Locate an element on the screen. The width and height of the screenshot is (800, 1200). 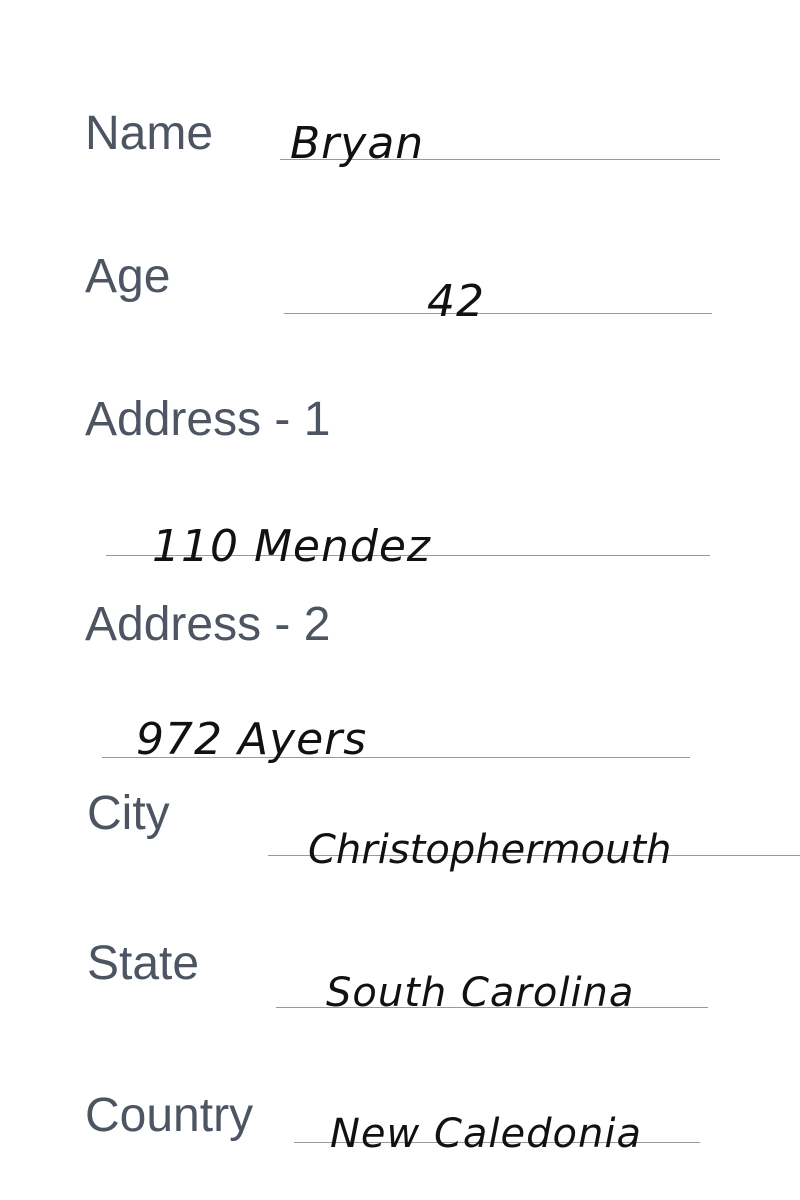
address2-value: 972 Ayers is located at coordinates (252, 739).